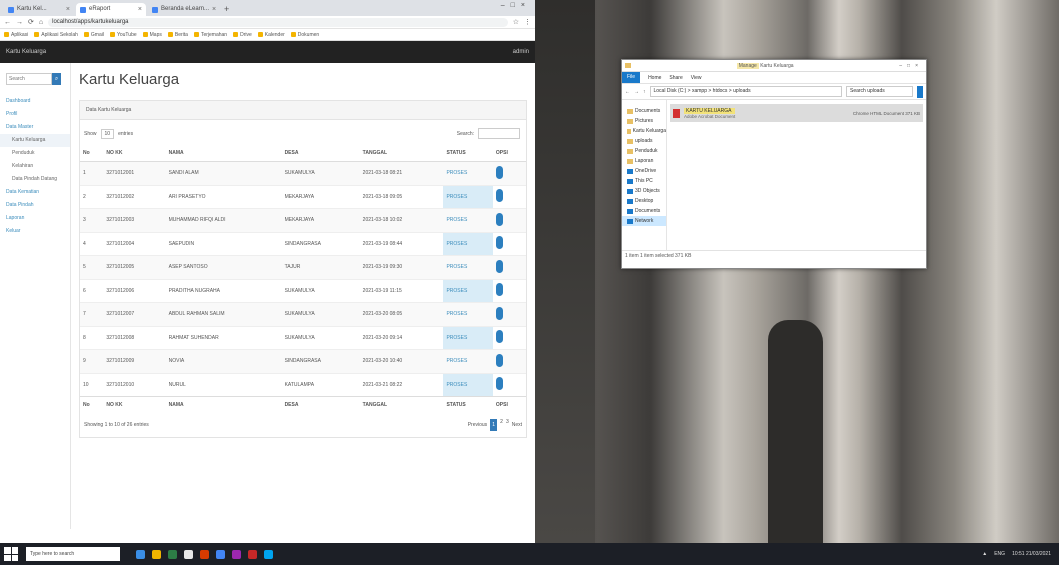  Describe the element at coordinates (644, 151) in the screenshot. I see `nav-item: Penduduk` at that location.